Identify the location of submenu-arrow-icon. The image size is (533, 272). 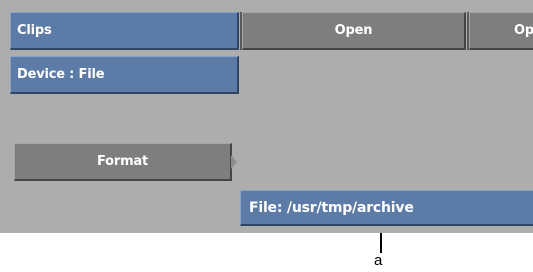
(234, 162).